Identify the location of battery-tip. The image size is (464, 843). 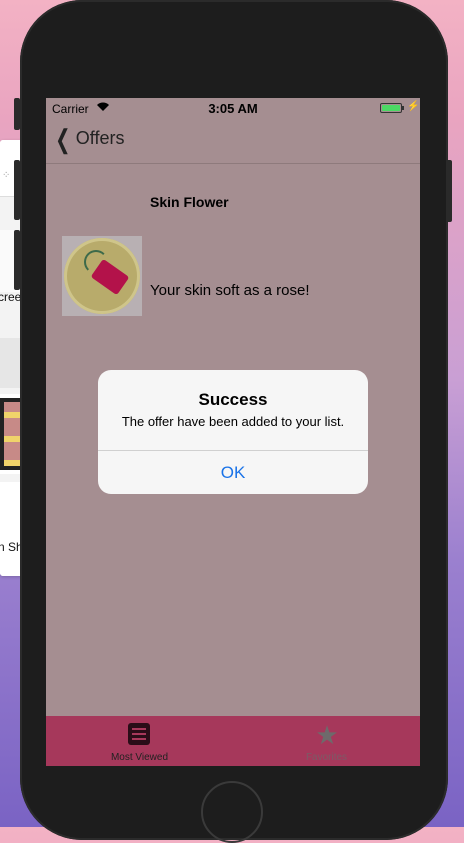
(403, 108).